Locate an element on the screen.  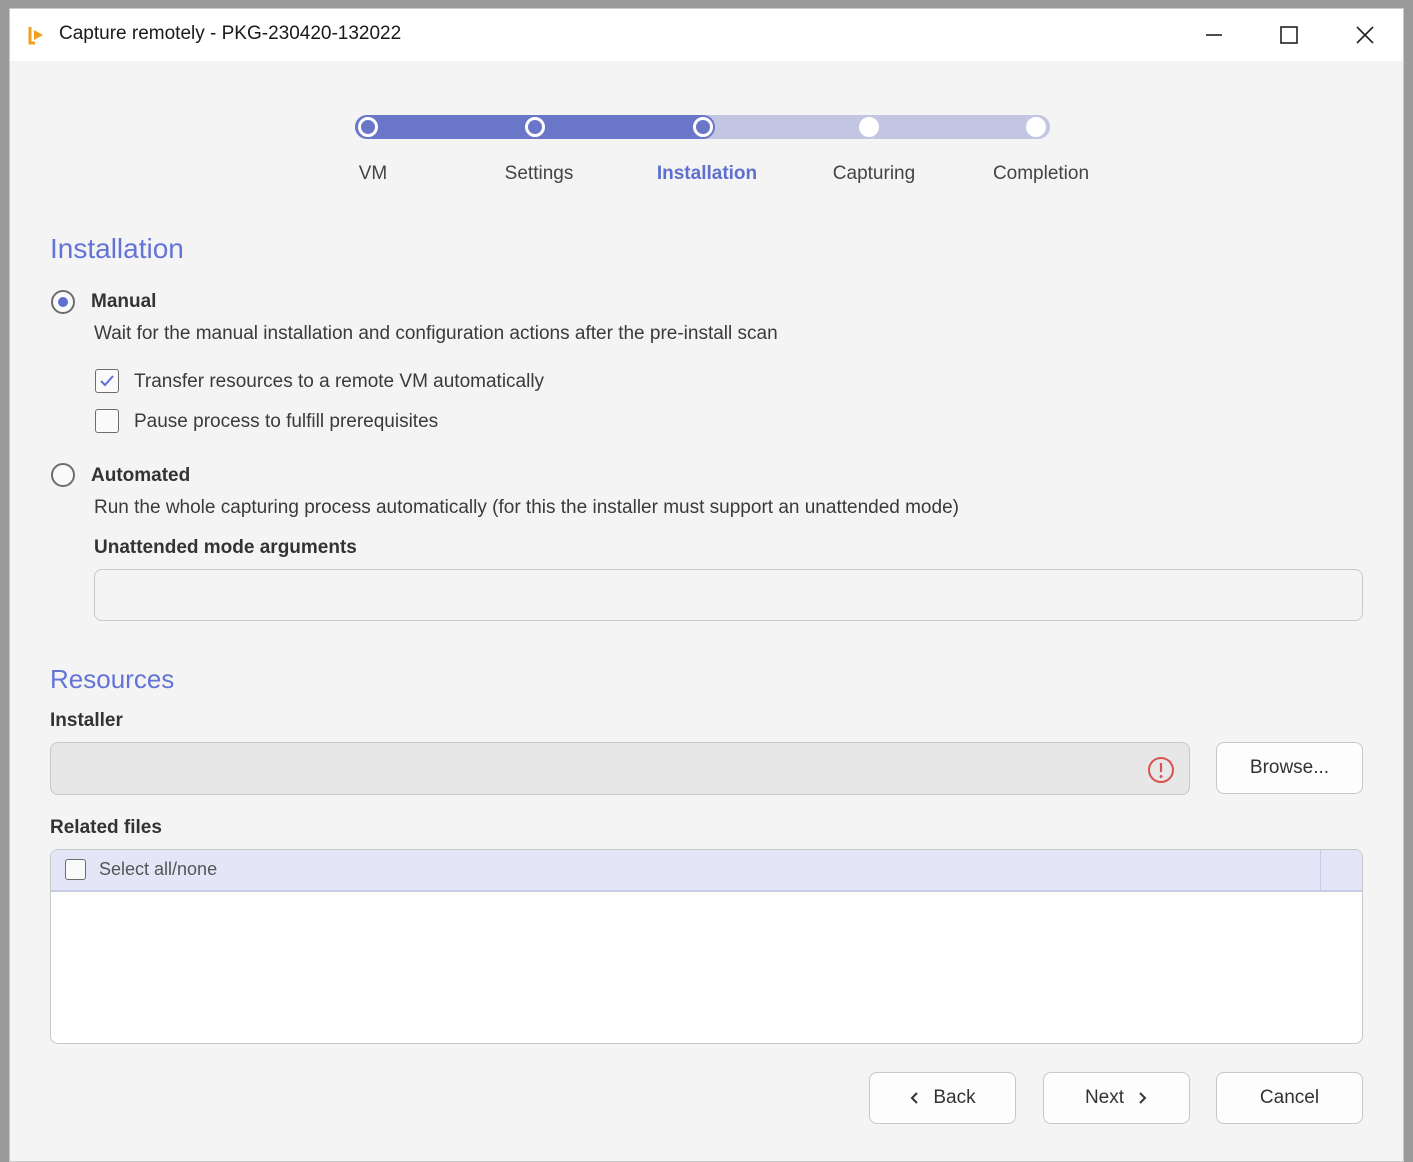
title-bar: Capture remotely - PKG-230420-132022 is located at coordinates (706, 35).